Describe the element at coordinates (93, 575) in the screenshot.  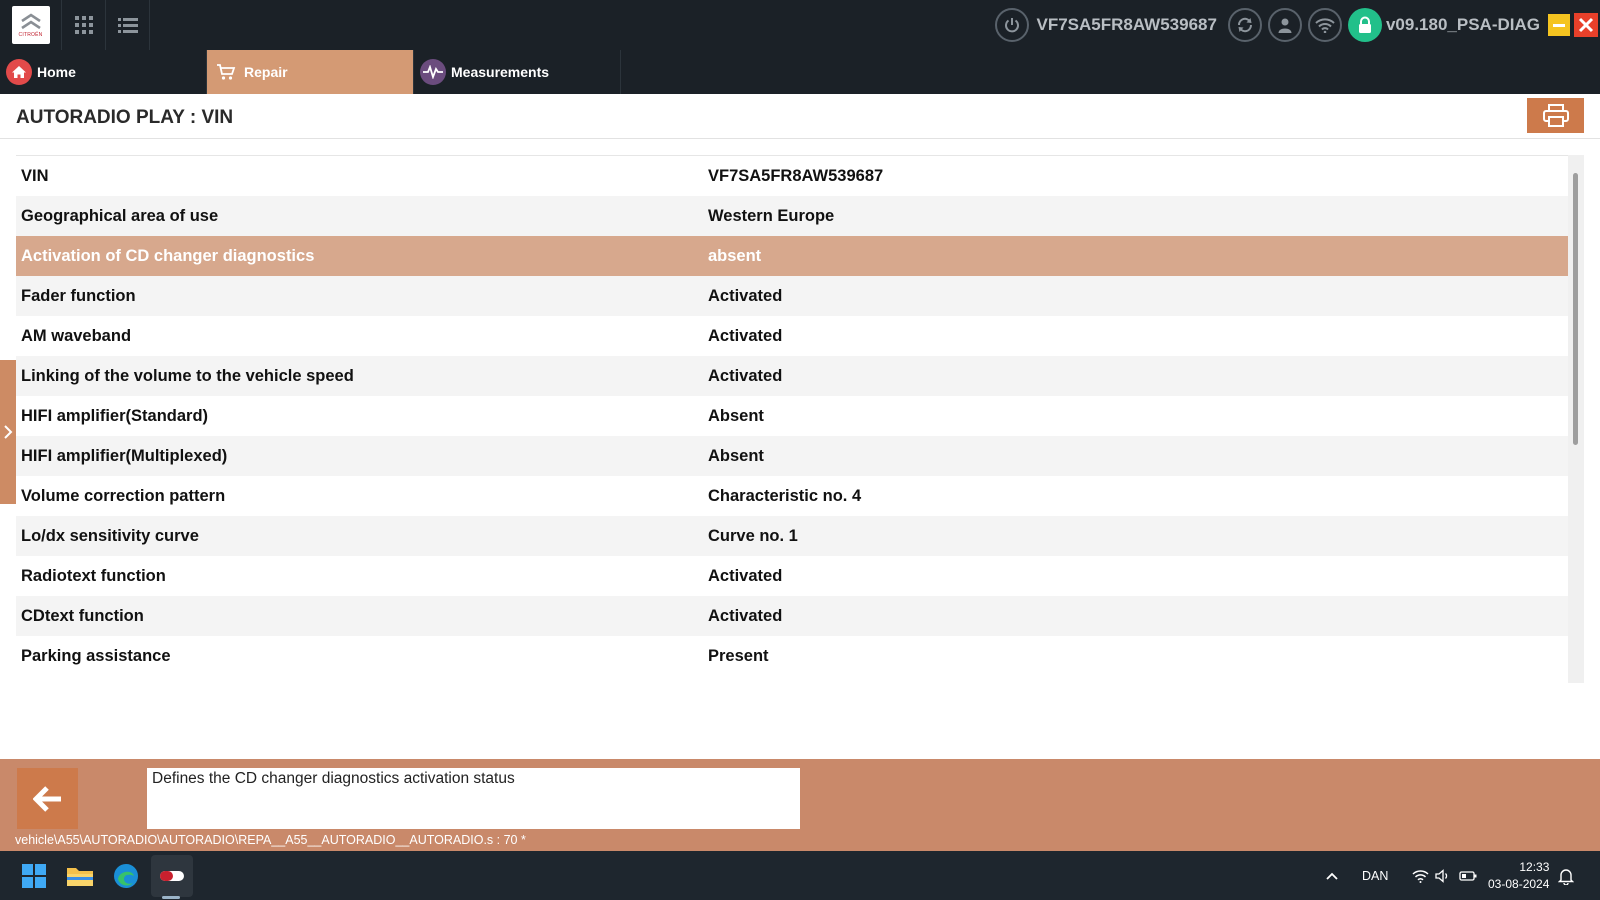
I see `row-label: Radiotext function` at that location.